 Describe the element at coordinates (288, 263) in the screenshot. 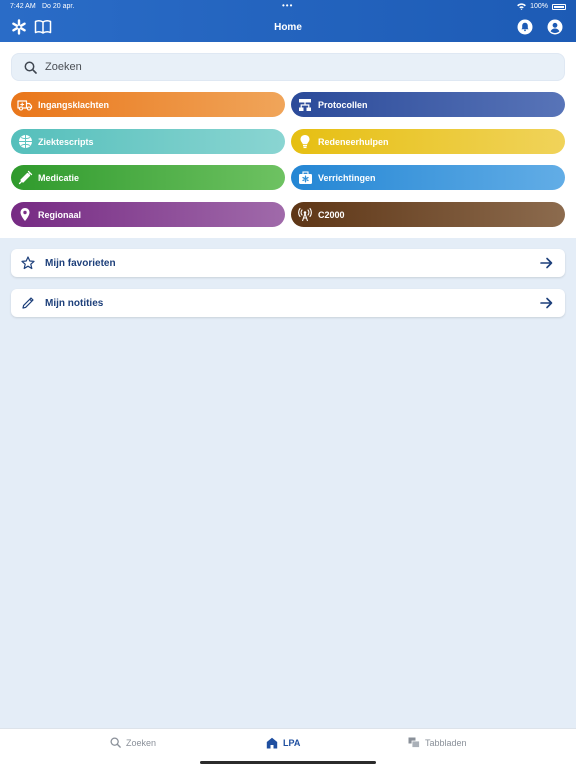

I see `favorites-card: Mijn favorieten` at that location.